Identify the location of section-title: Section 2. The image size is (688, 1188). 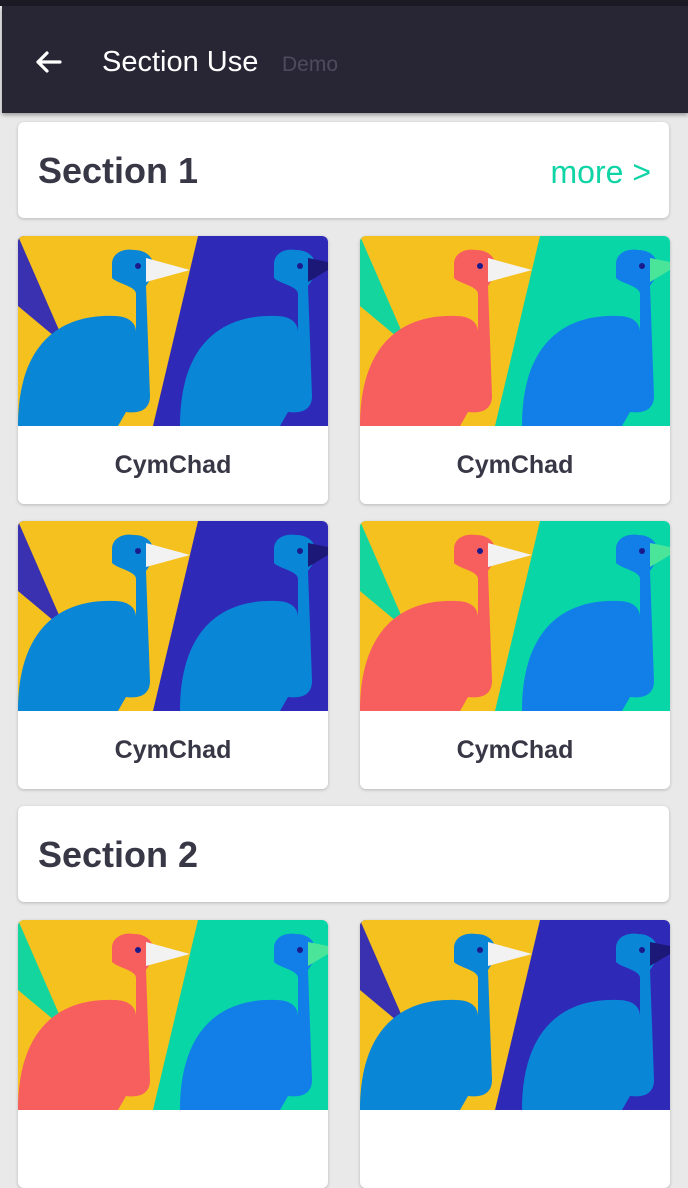
(118, 854).